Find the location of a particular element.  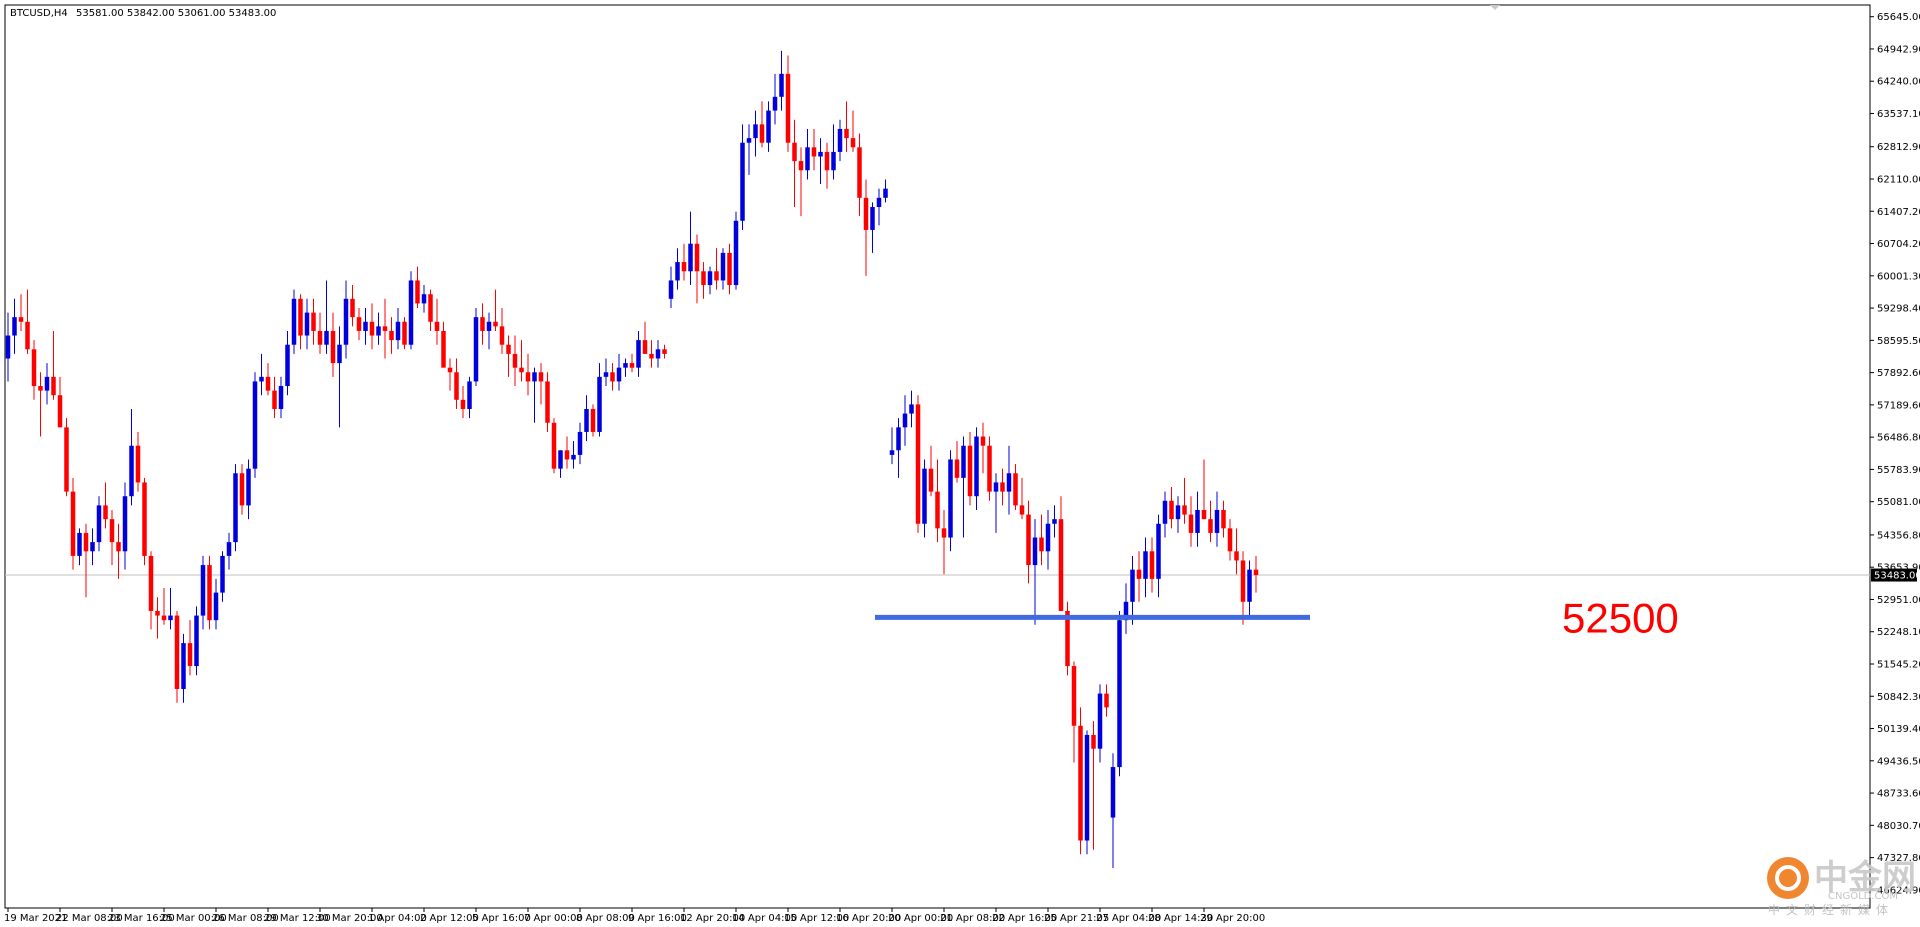

y-tick-label: 51545.20 is located at coordinates (1898, 664).